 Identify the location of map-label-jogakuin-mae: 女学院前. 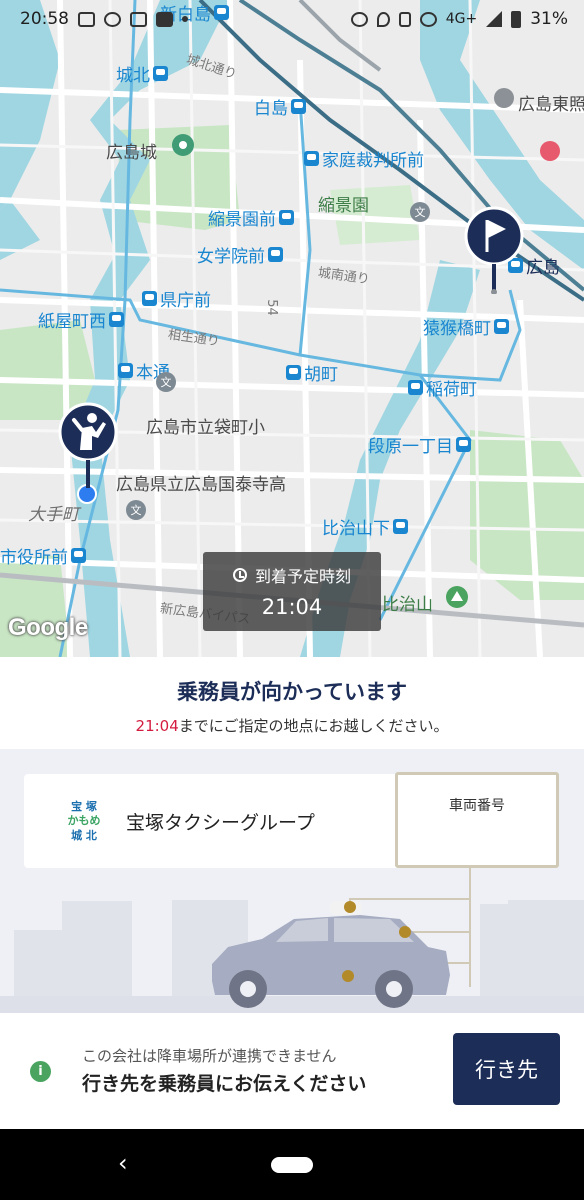
(240, 254).